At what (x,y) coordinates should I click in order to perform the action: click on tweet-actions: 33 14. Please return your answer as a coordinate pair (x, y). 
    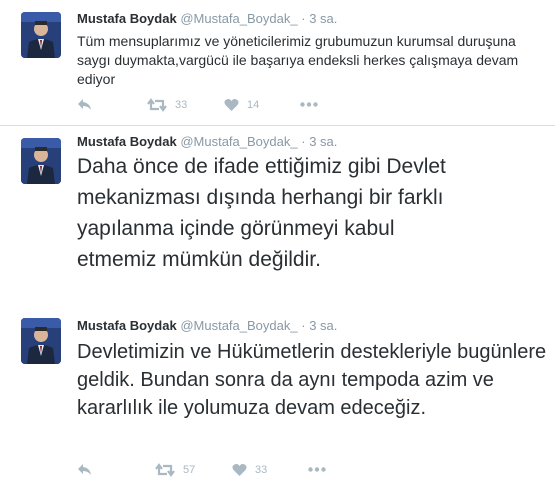
    Looking at the image, I should click on (277, 106).